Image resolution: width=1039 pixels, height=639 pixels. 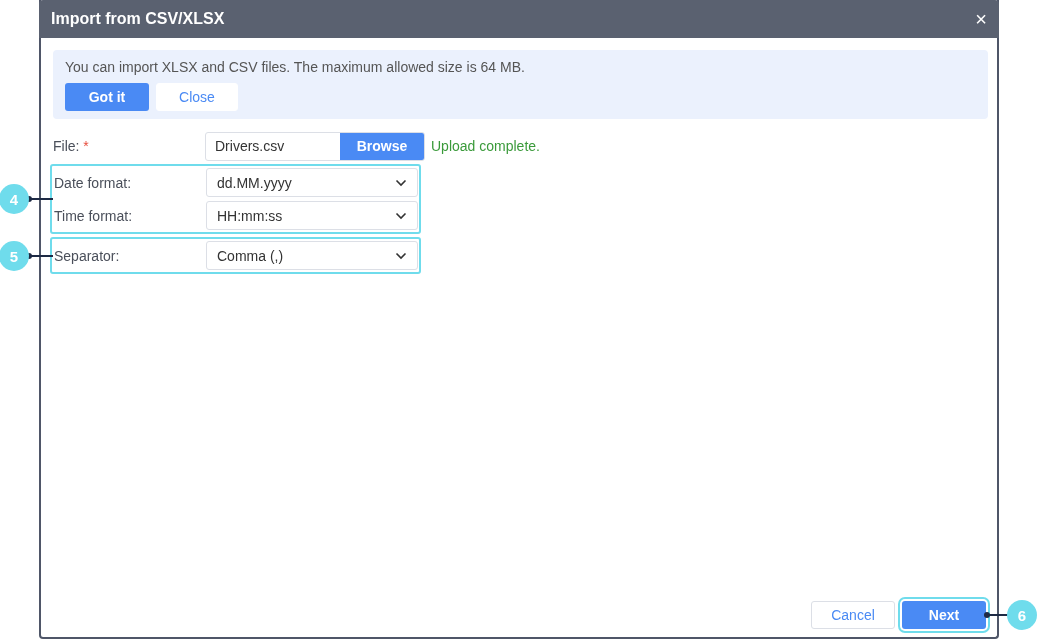 What do you see at coordinates (197, 97) in the screenshot?
I see `dismiss-button: Close` at bounding box center [197, 97].